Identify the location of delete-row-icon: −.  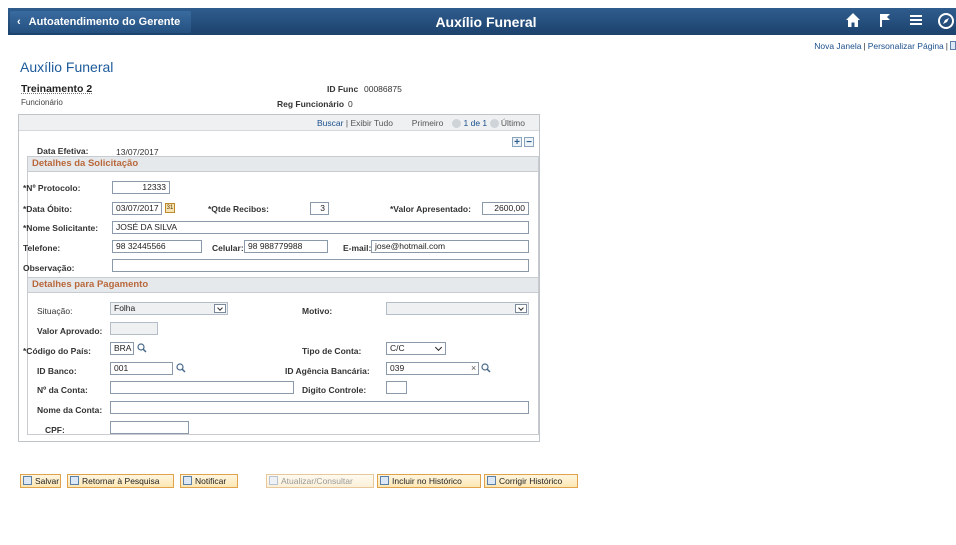
(529, 142).